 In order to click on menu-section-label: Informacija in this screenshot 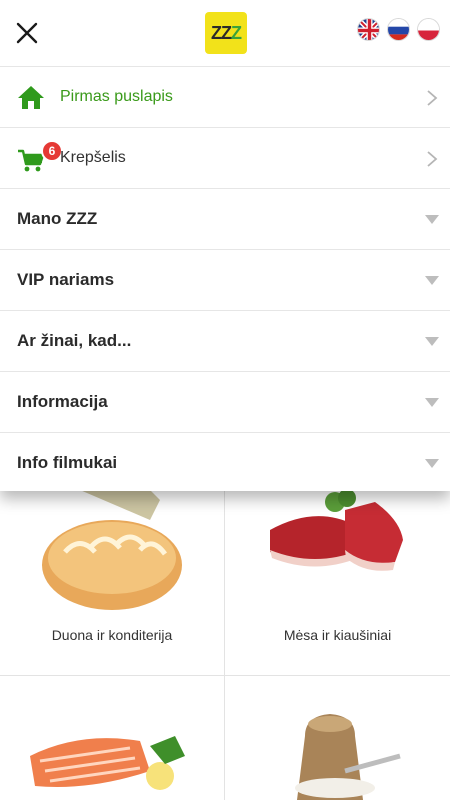, I will do `click(62, 401)`.